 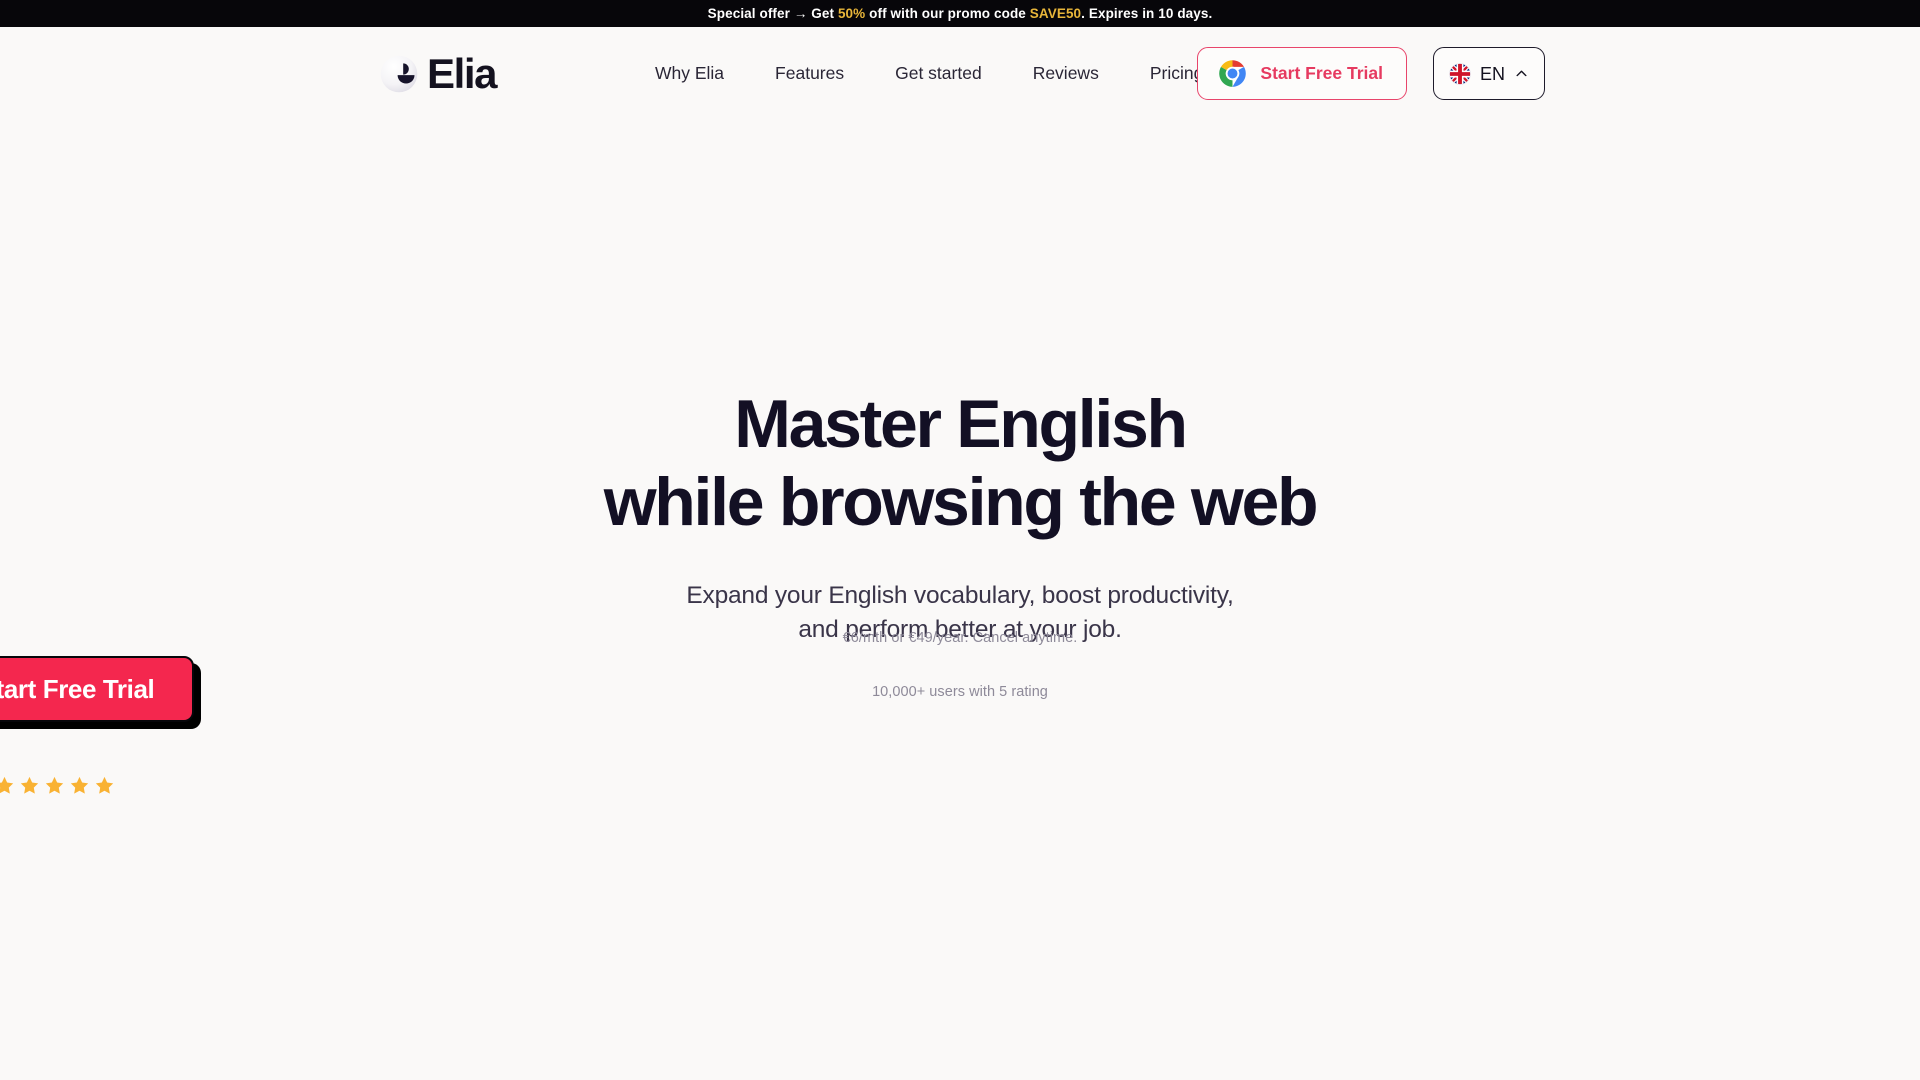 What do you see at coordinates (960, 638) in the screenshot?
I see `hero-price-note: €6/mth or €49/year. Cancel anytime.` at bounding box center [960, 638].